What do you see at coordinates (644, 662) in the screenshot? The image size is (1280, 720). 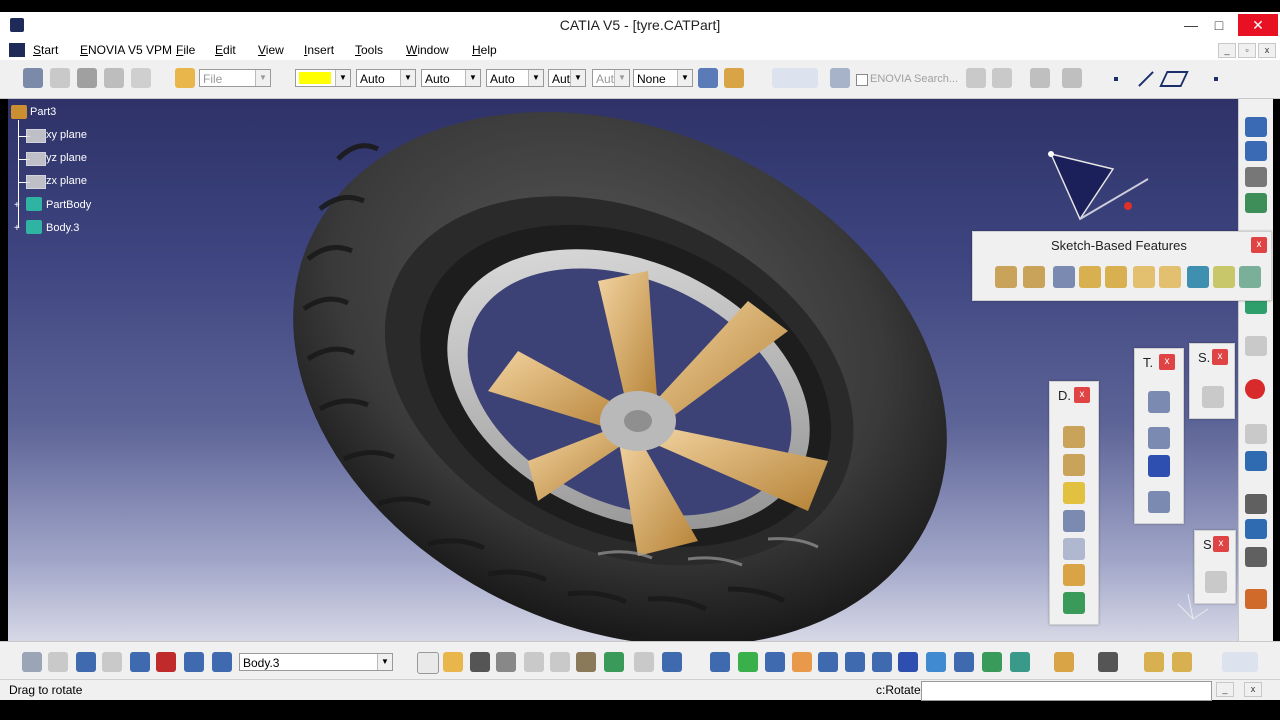 I see `redo-icon` at bounding box center [644, 662].